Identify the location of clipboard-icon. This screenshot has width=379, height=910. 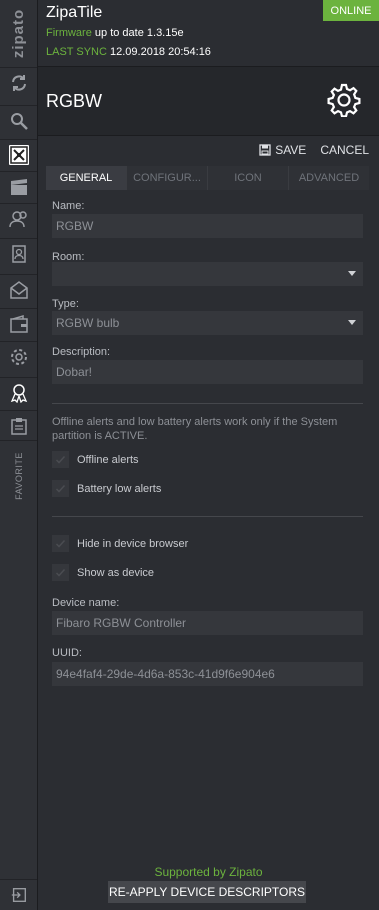
(18, 425).